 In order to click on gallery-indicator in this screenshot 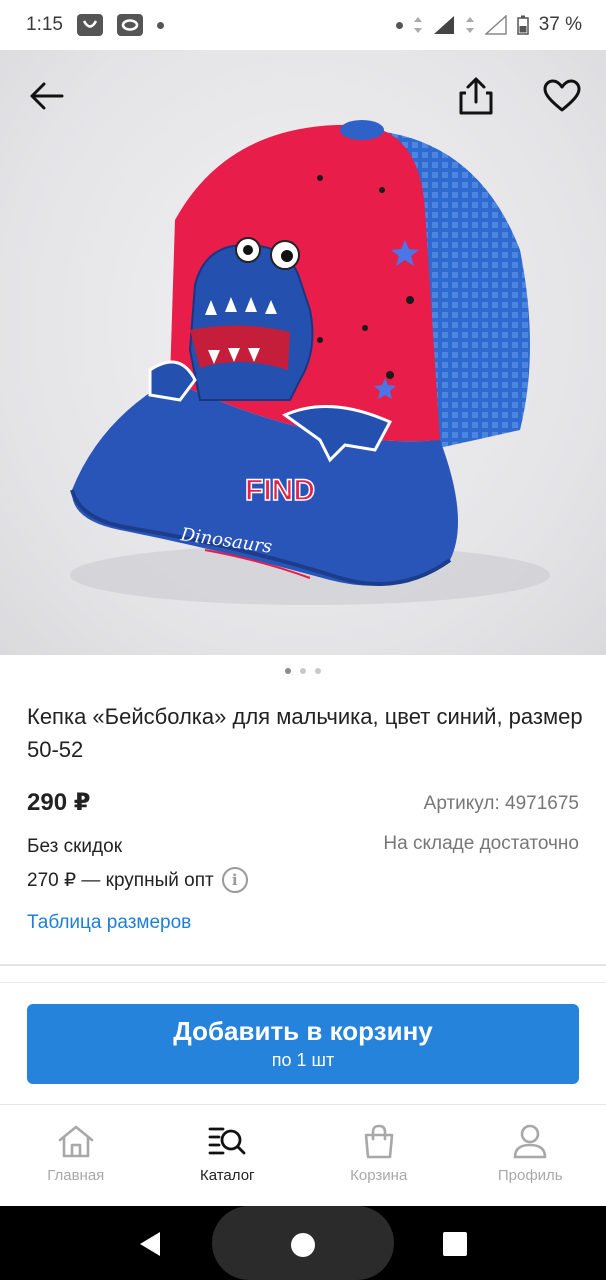, I will do `click(303, 671)`.